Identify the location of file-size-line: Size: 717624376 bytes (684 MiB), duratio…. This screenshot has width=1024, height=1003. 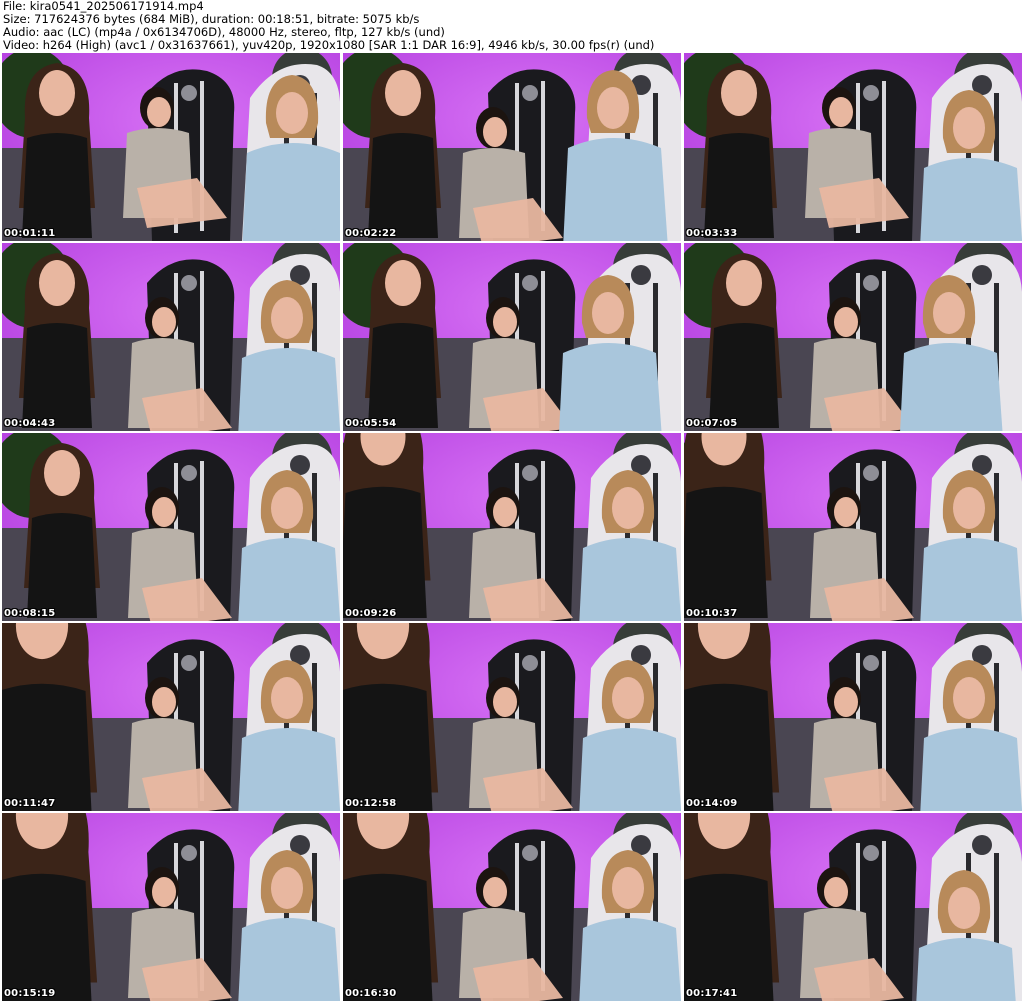
(211, 19).